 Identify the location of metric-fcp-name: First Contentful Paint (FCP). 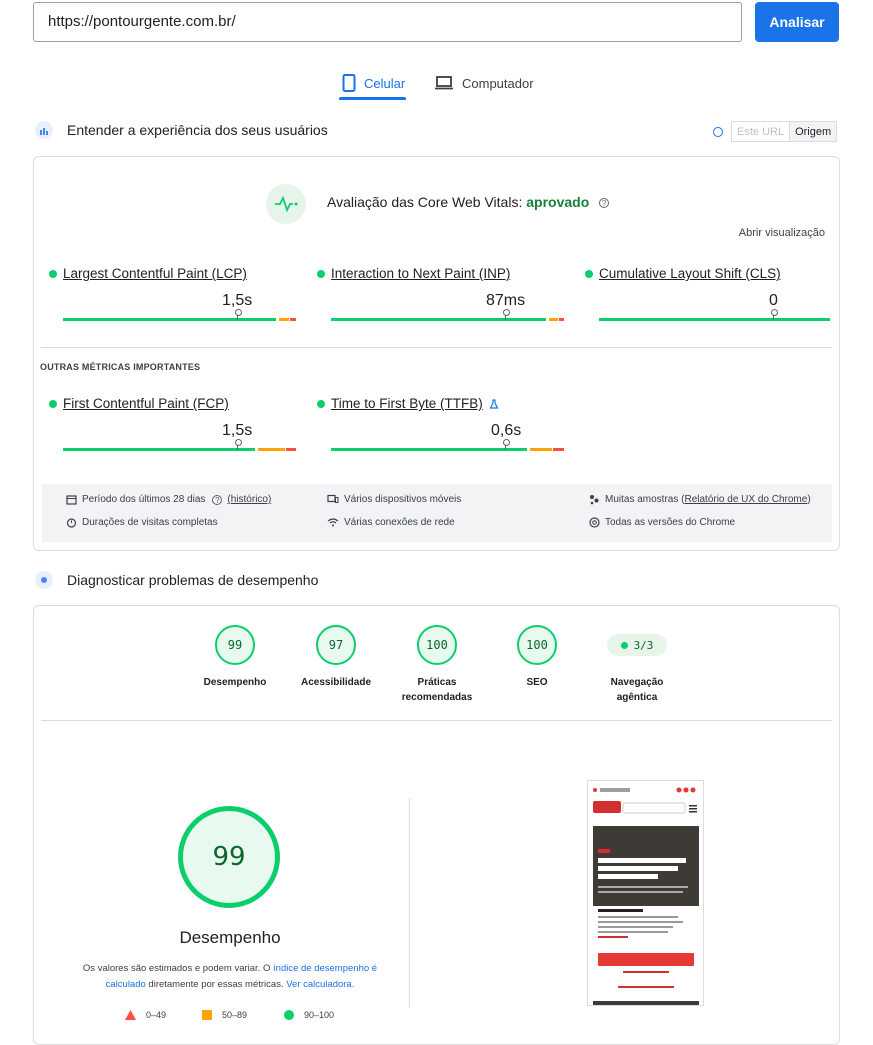
(146, 403).